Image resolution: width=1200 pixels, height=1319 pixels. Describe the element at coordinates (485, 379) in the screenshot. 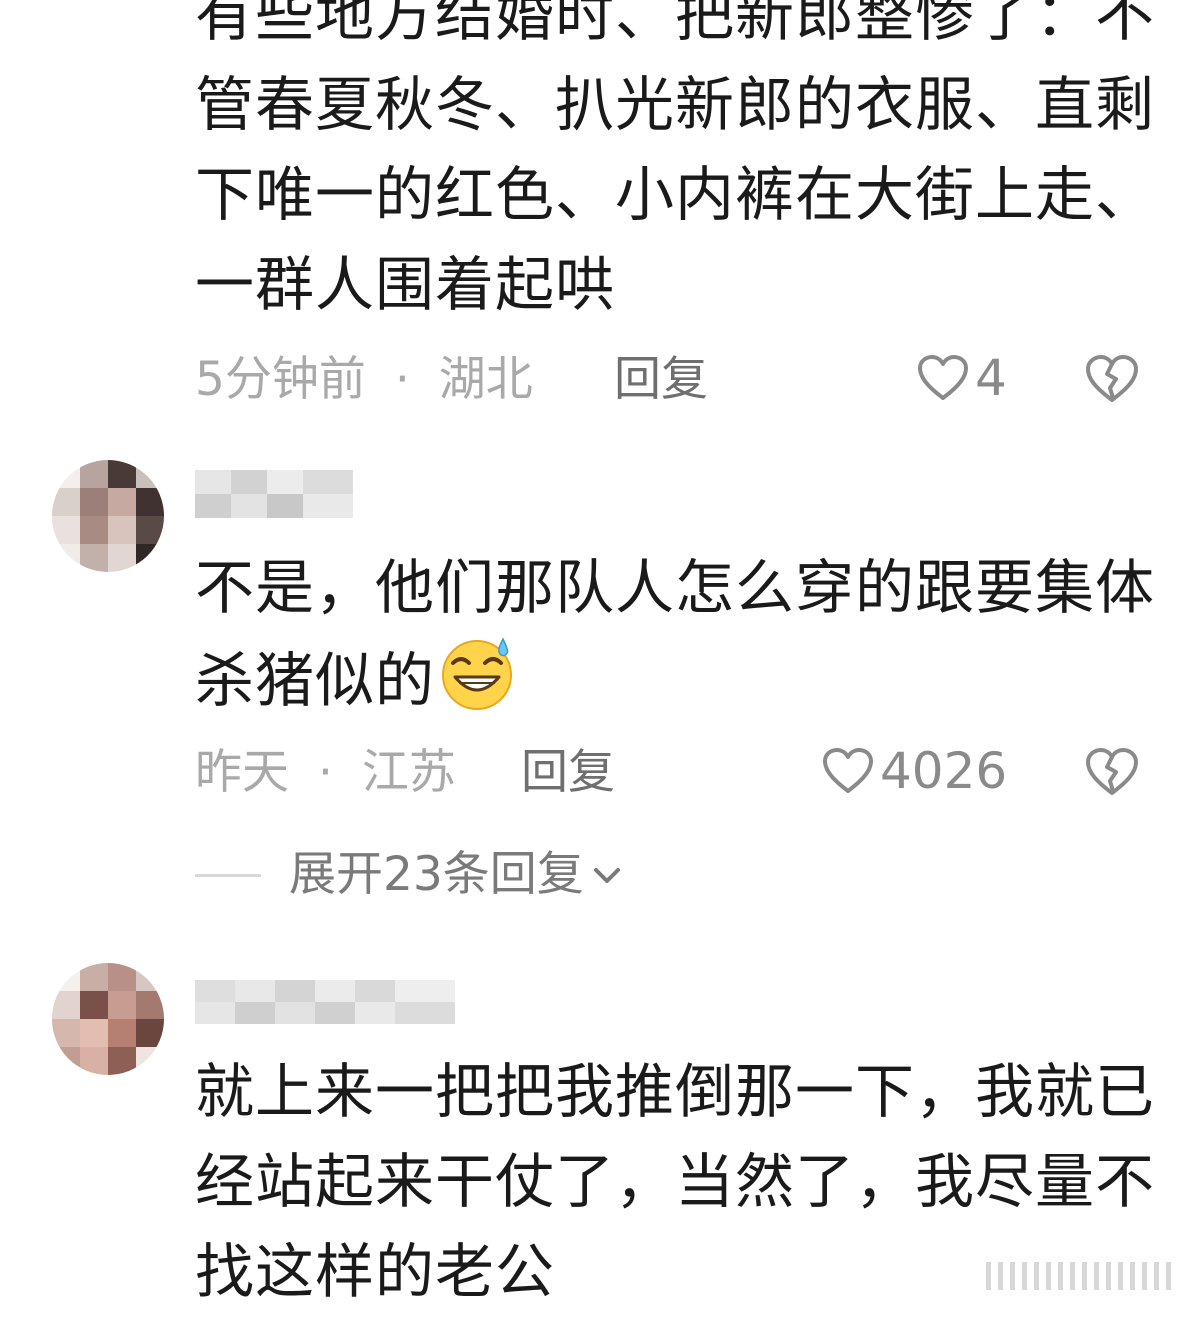

I see `comment-1-location: 湖北` at that location.